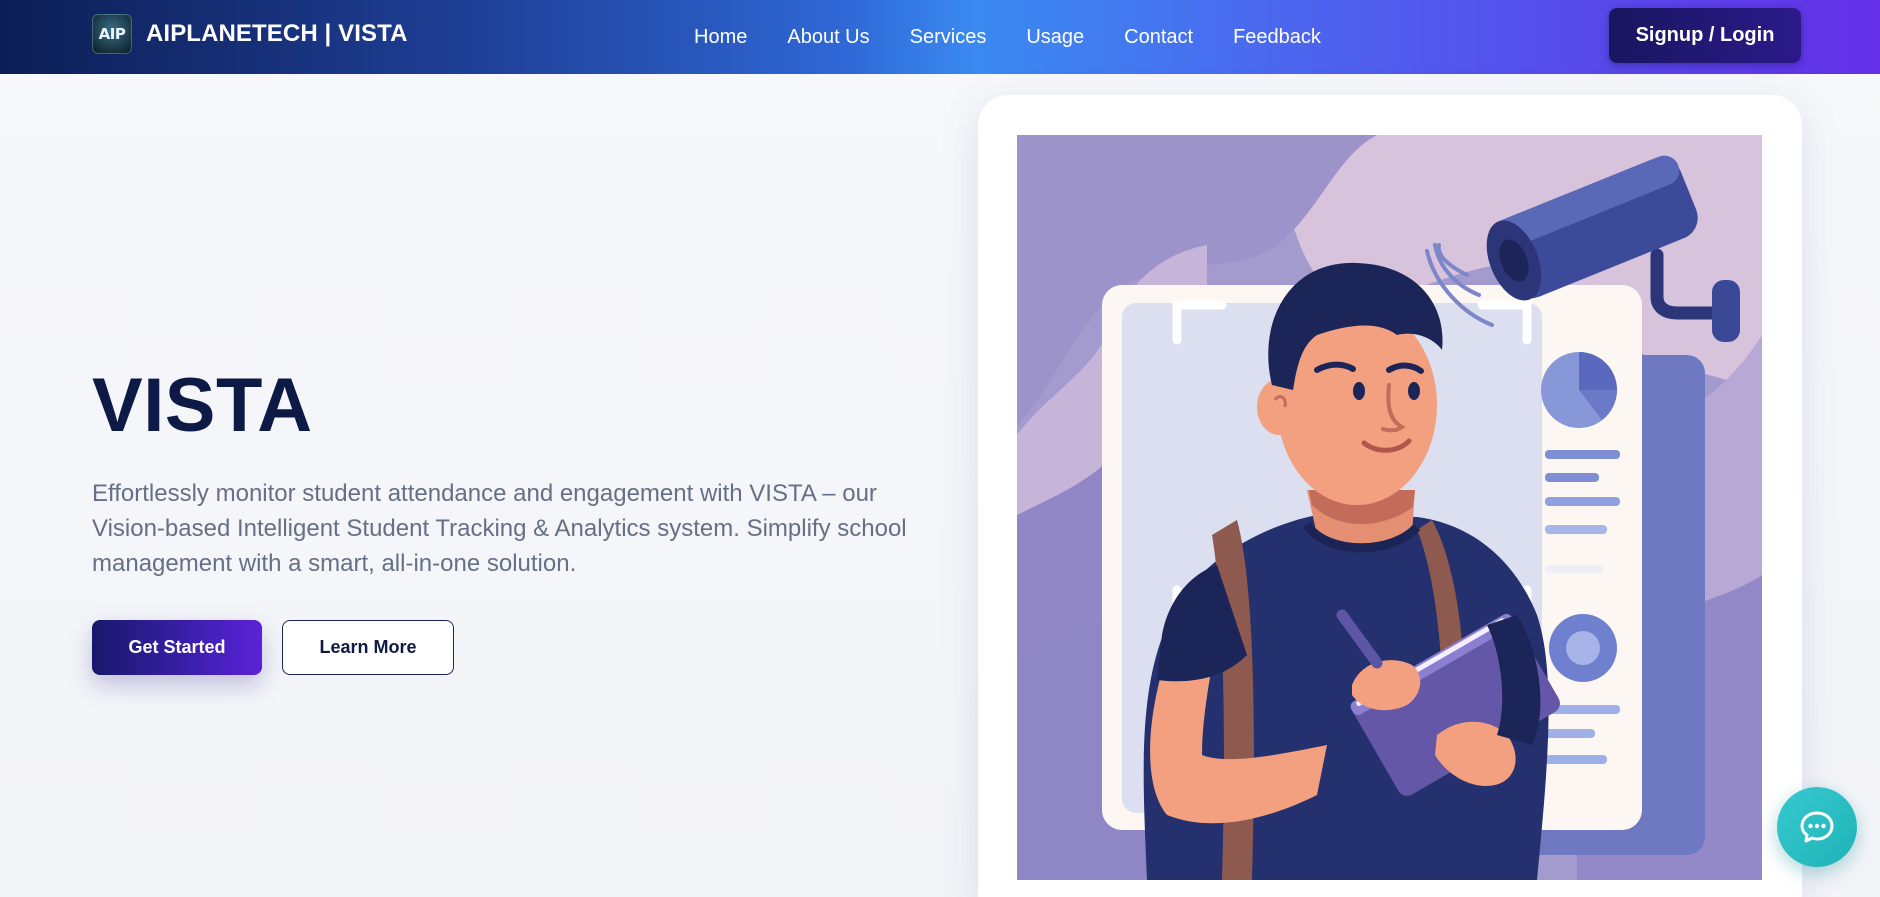 The width and height of the screenshot is (1880, 897). What do you see at coordinates (177, 647) in the screenshot?
I see `get-started-button: Get Started` at bounding box center [177, 647].